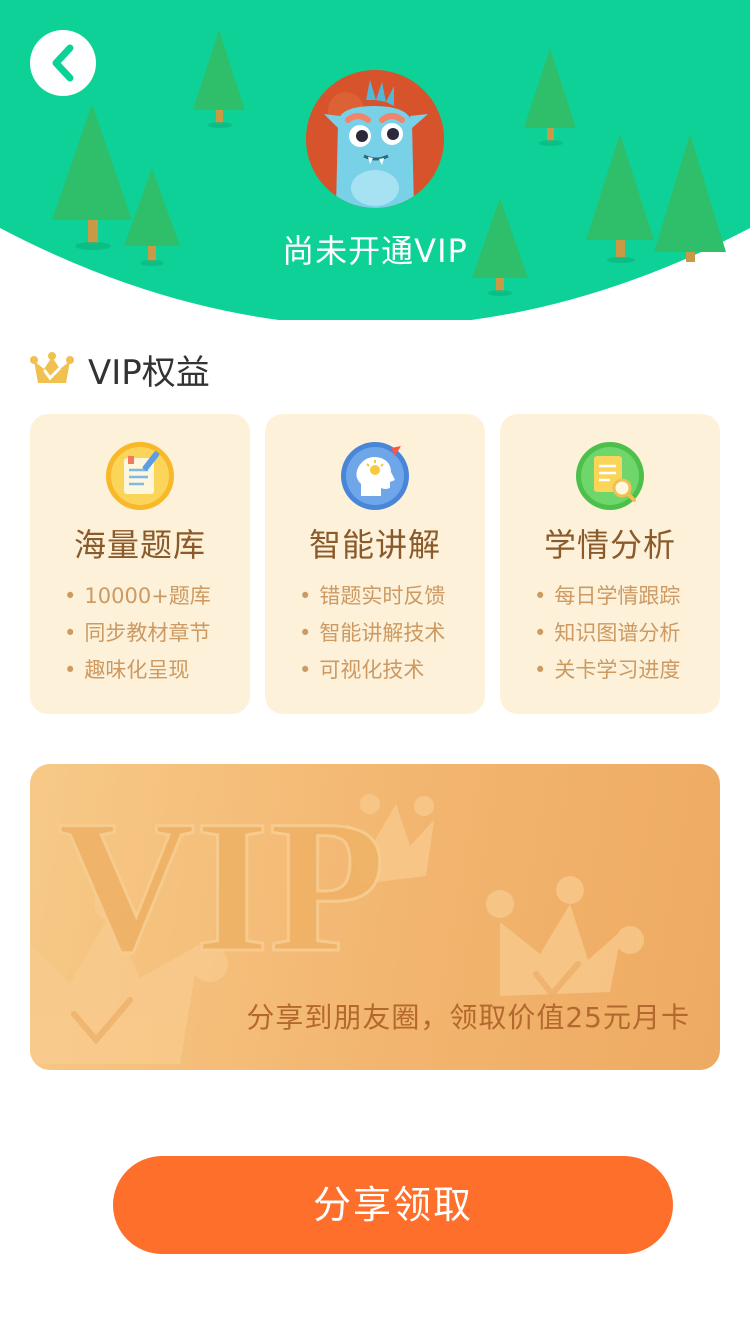 The image size is (750, 1334). What do you see at coordinates (149, 372) in the screenshot?
I see `section-title-text: VIP权益` at bounding box center [149, 372].